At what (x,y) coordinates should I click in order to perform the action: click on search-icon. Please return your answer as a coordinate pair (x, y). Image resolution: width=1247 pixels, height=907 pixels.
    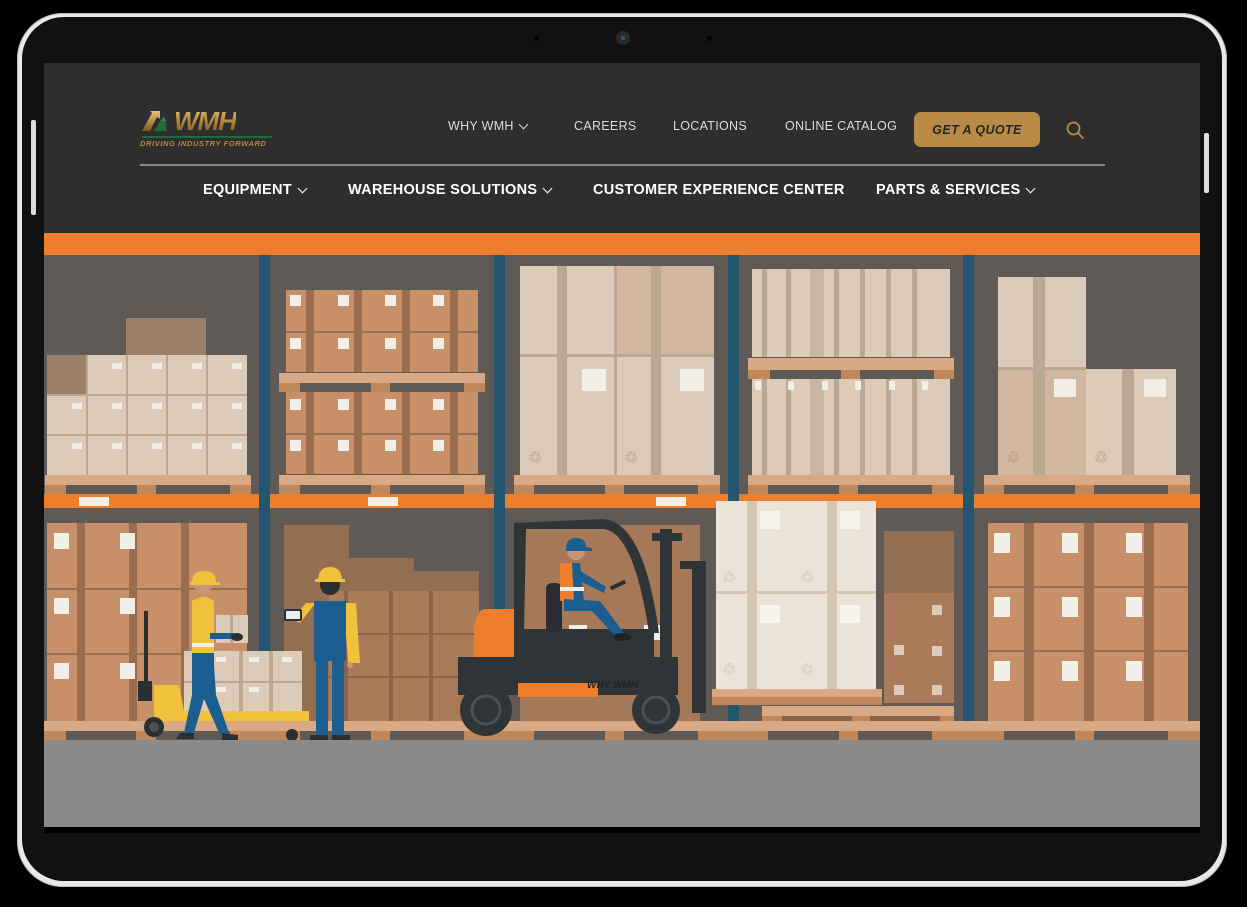
    Looking at the image, I should click on (1075, 130).